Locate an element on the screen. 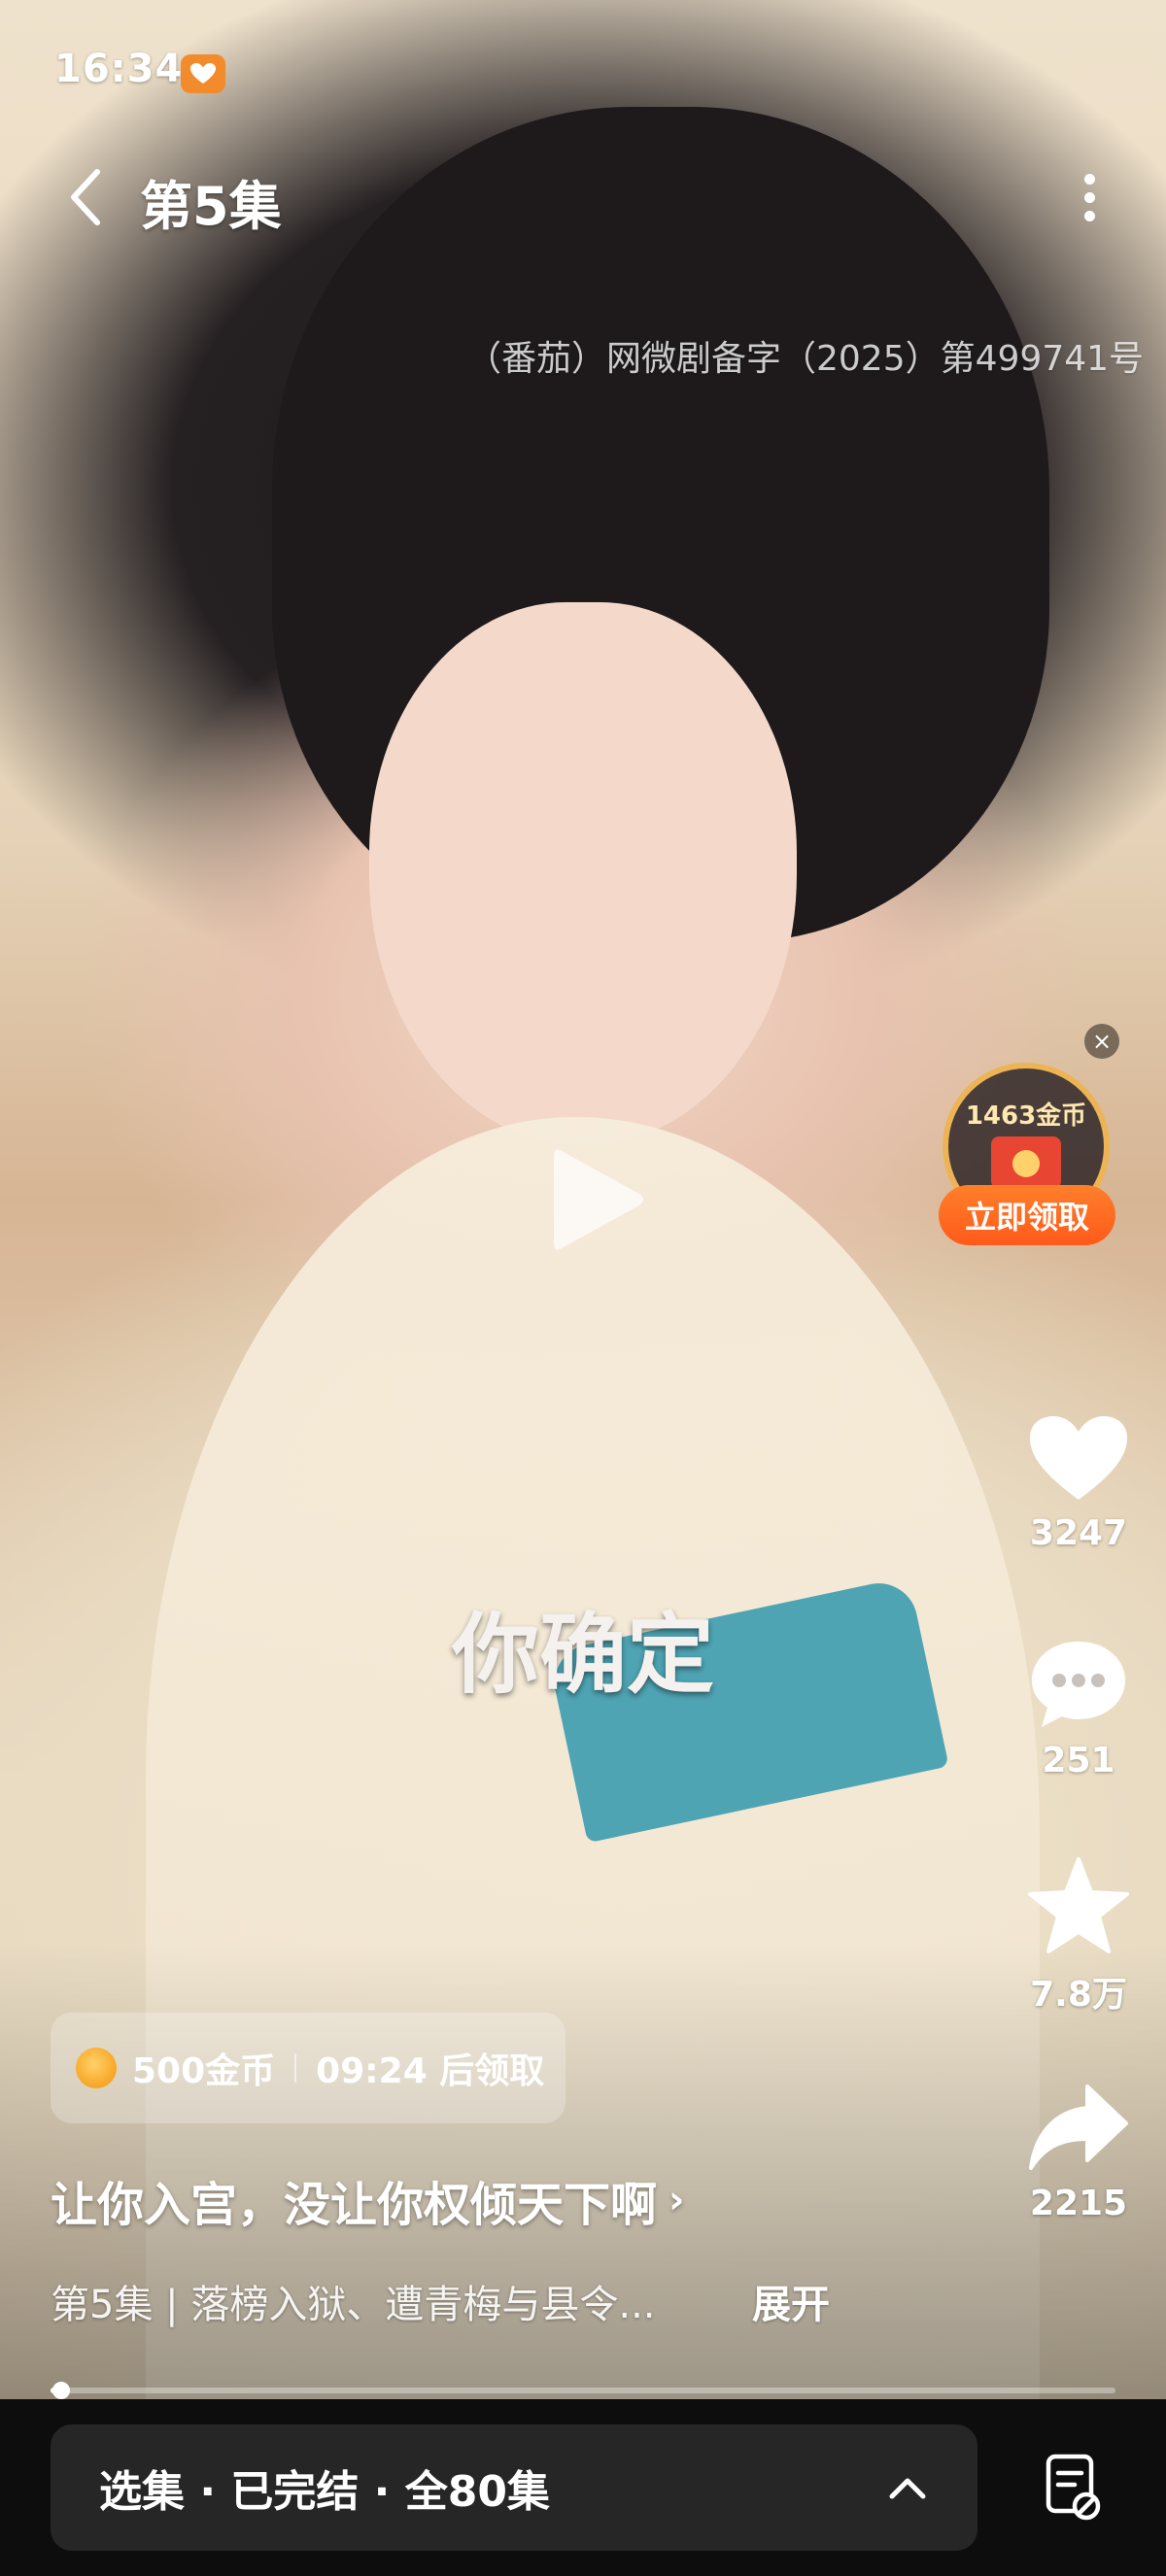 Image resolution: width=1166 pixels, height=2576 pixels. like-count: 3247 is located at coordinates (1078, 1533).